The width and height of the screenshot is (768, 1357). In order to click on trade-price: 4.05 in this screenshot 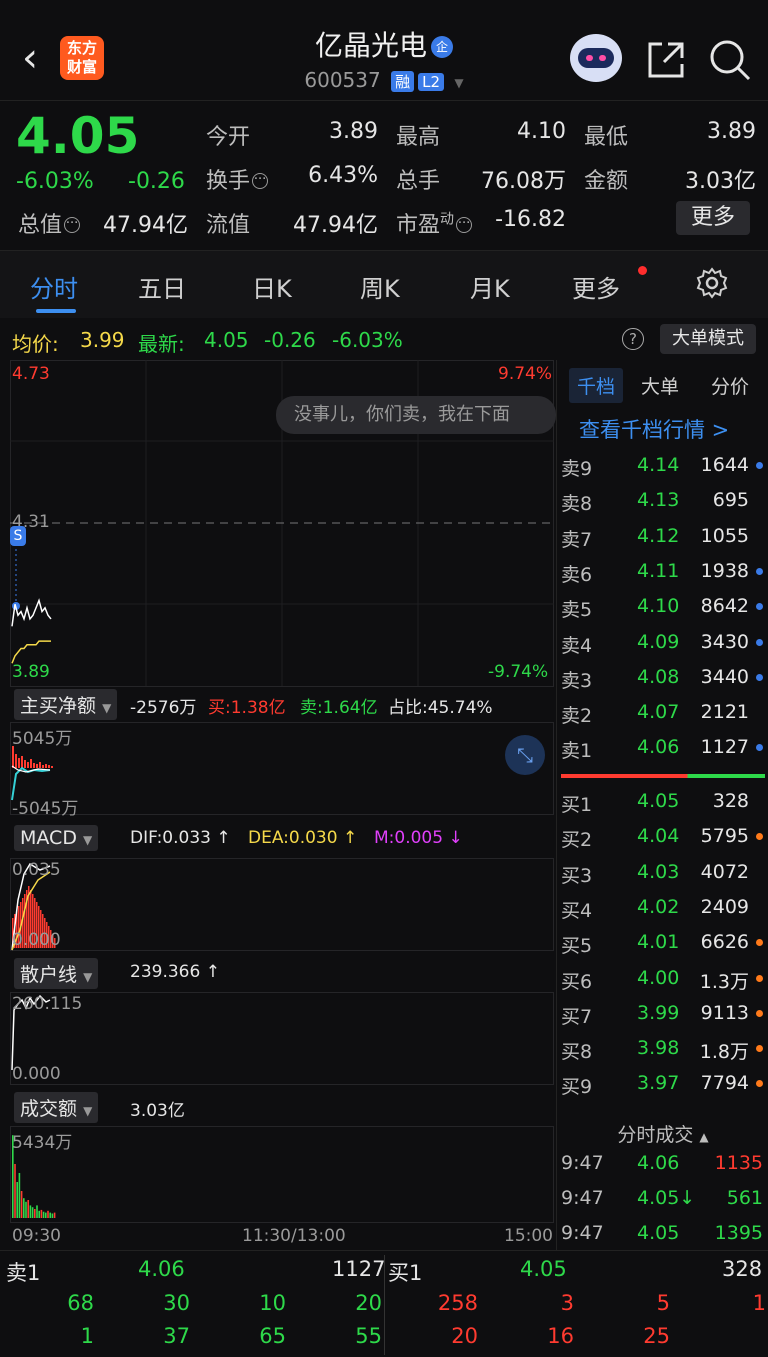, I will do `click(658, 1233)`.